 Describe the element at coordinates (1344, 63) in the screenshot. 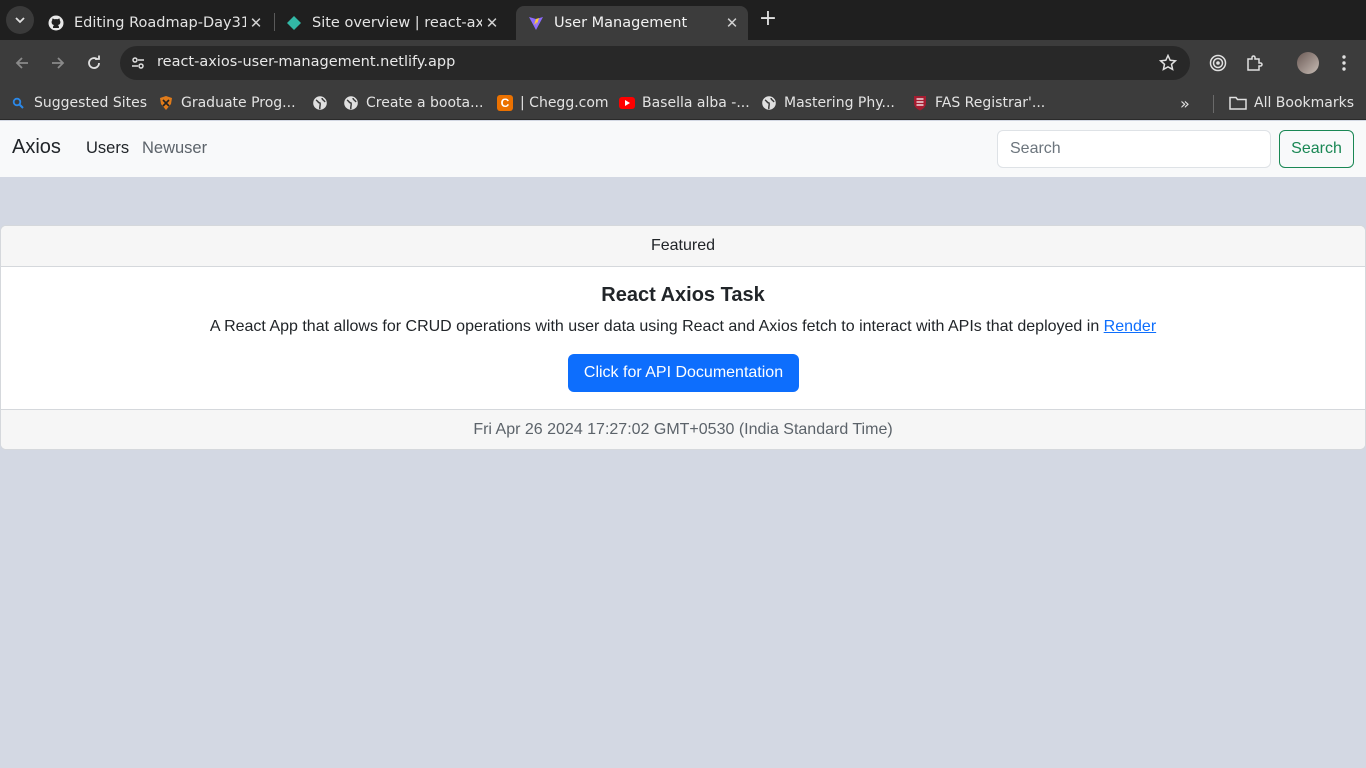

I see `kebab-menu-icon` at that location.